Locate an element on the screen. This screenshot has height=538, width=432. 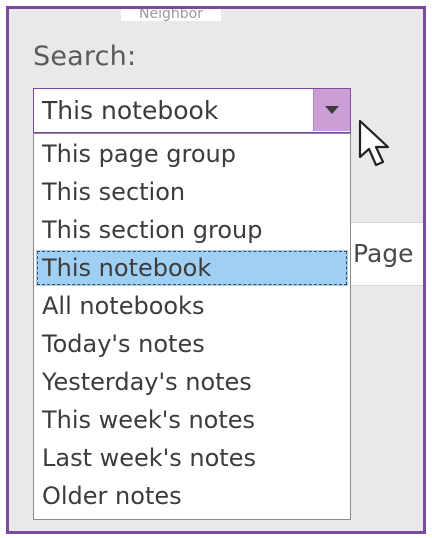
scope-option-this-weeks-notes: This week's notes is located at coordinates (192, 420).